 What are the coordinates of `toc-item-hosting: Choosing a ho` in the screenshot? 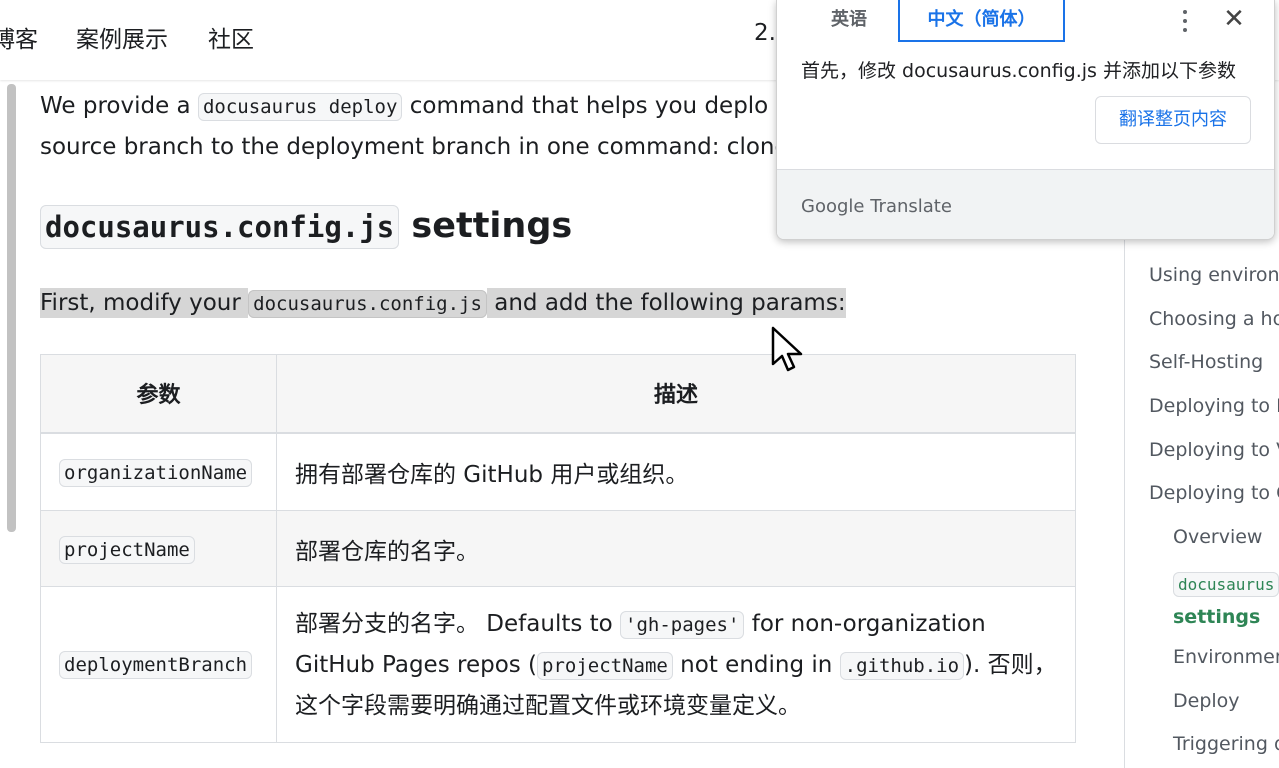 It's located at (1214, 319).